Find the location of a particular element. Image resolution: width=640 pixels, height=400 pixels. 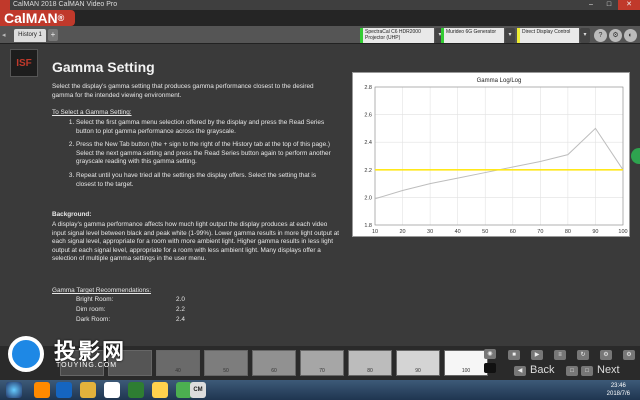

loop-icon: ↻ is located at coordinates (583, 355).